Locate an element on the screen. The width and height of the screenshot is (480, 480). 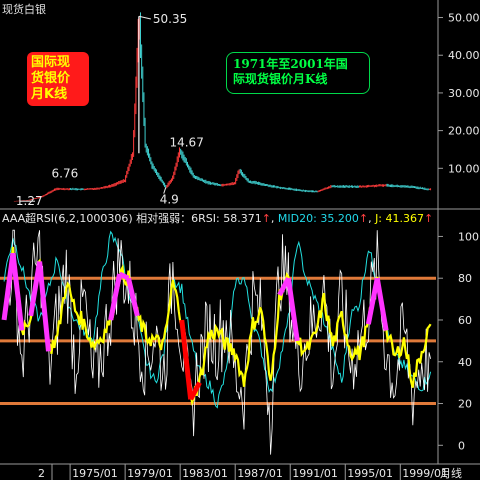
j-value: 41.367 is located at coordinates (405, 218).